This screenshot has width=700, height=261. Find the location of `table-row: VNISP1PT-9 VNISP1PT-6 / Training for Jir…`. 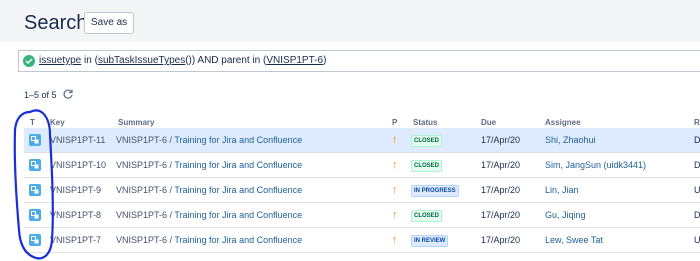

table-row: VNISP1PT-9 VNISP1PT-6 / Training for Jir… is located at coordinates (362, 190).